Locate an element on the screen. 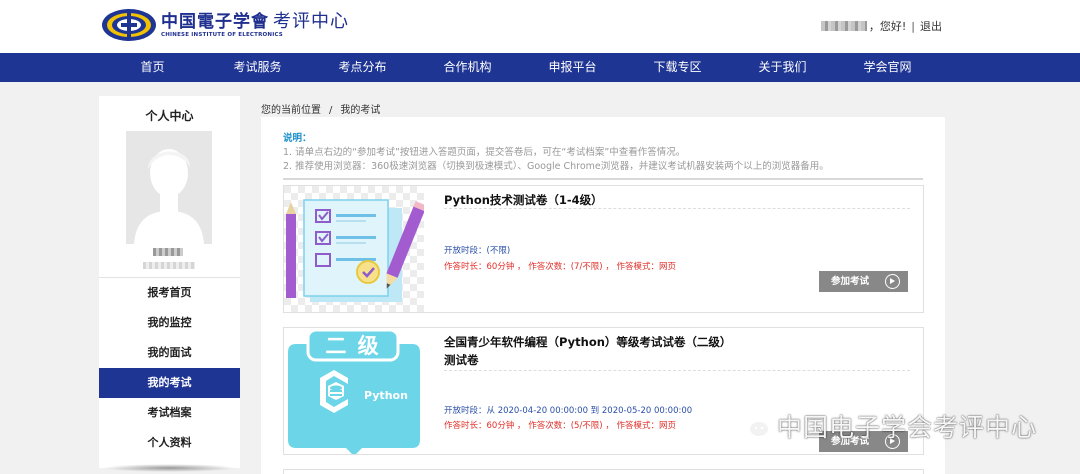  breadcrumb-current: 我的考试 is located at coordinates (360, 110).